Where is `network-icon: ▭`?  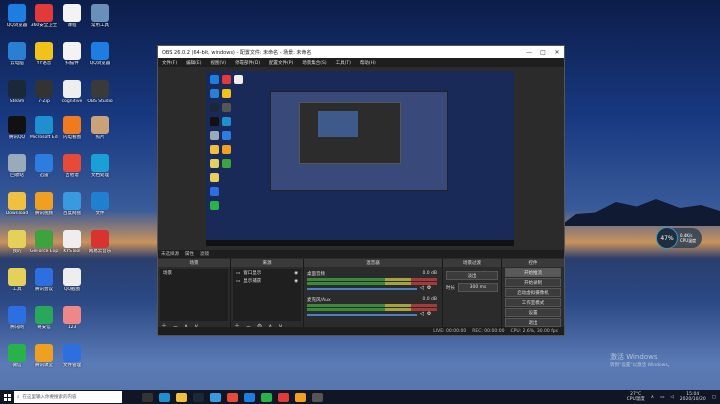 network-icon: ▭ is located at coordinates (662, 397).